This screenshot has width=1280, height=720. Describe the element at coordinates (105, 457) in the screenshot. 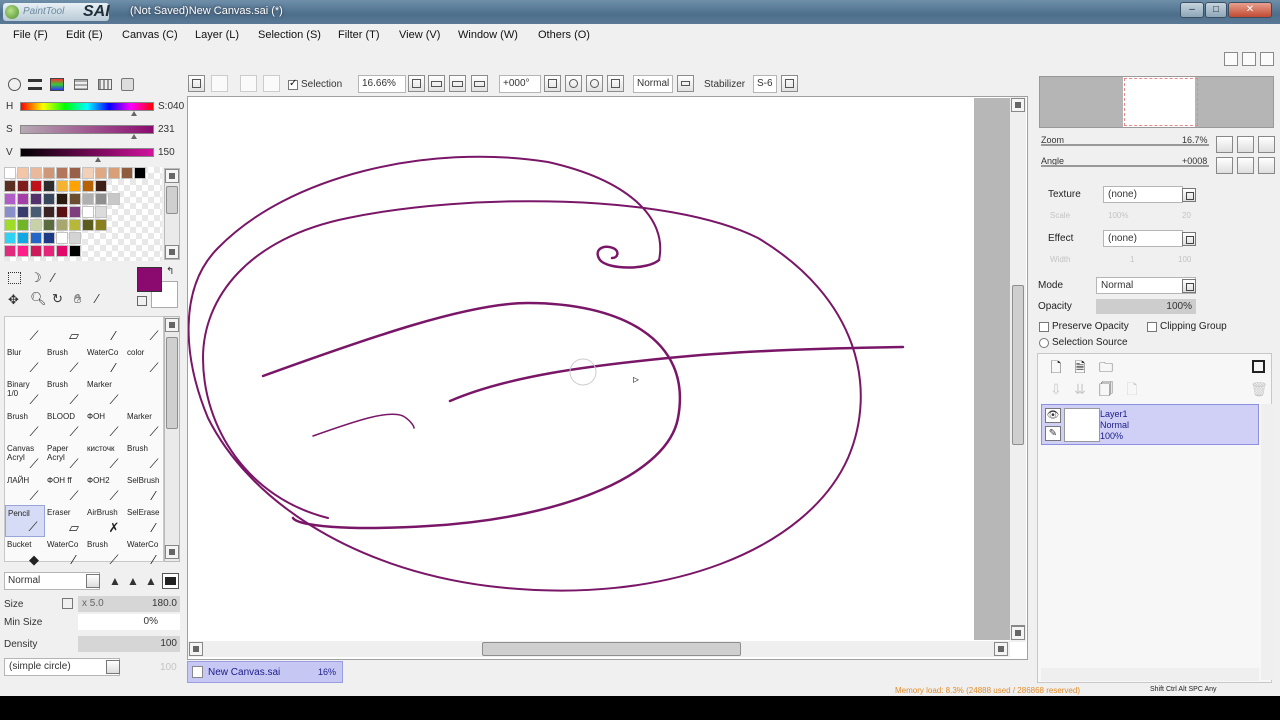

I see `tool-кисточк: кисточк ⟋` at that location.